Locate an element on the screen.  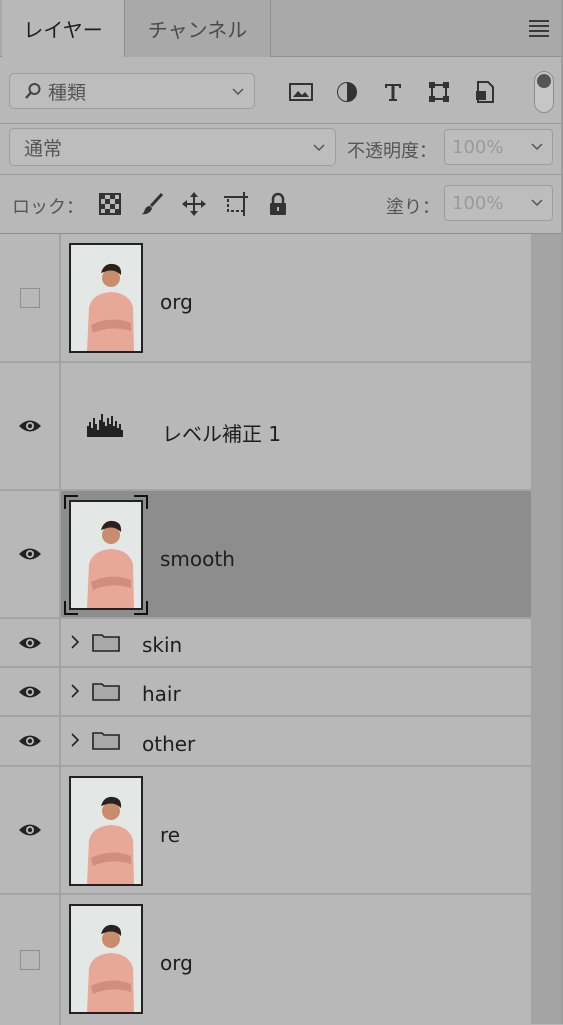
lock-position-icon is located at coordinates (194, 204).